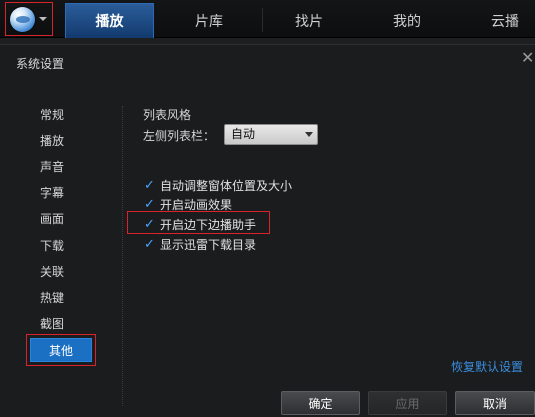 The width and height of the screenshot is (535, 417). I want to click on top-navigation-bar: 播放 片库 找片 我的 云播, so click(267, 19).